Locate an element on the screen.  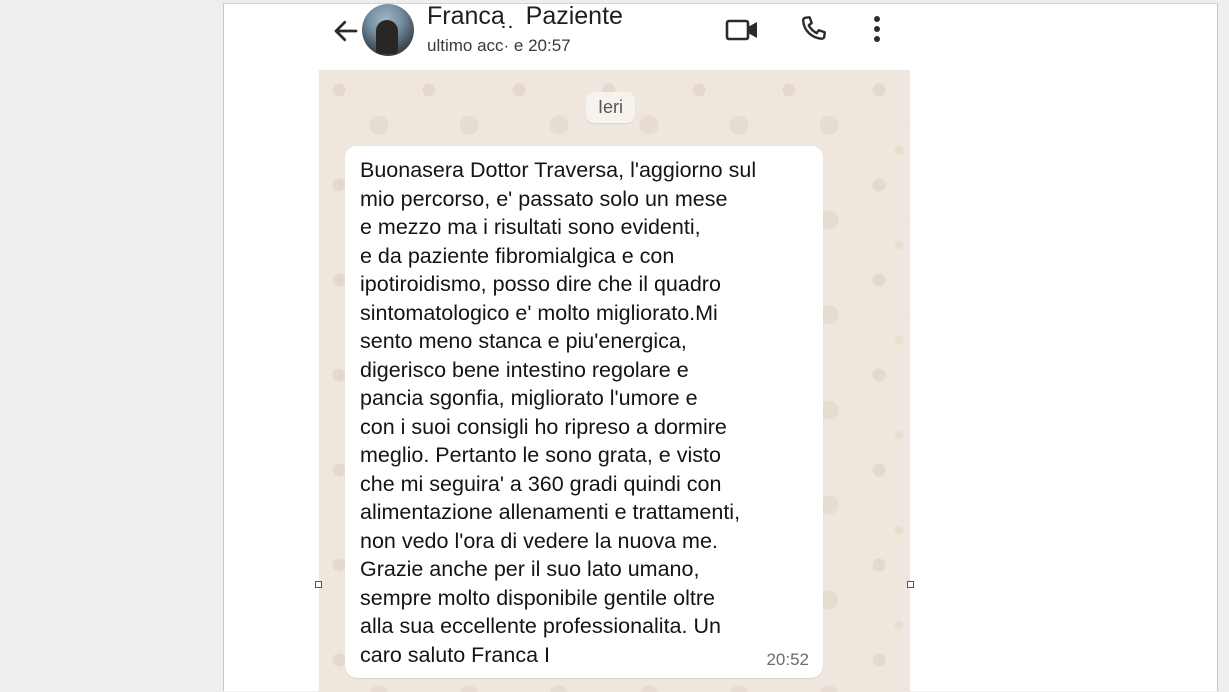
message-time: 20:52 is located at coordinates (787, 659).